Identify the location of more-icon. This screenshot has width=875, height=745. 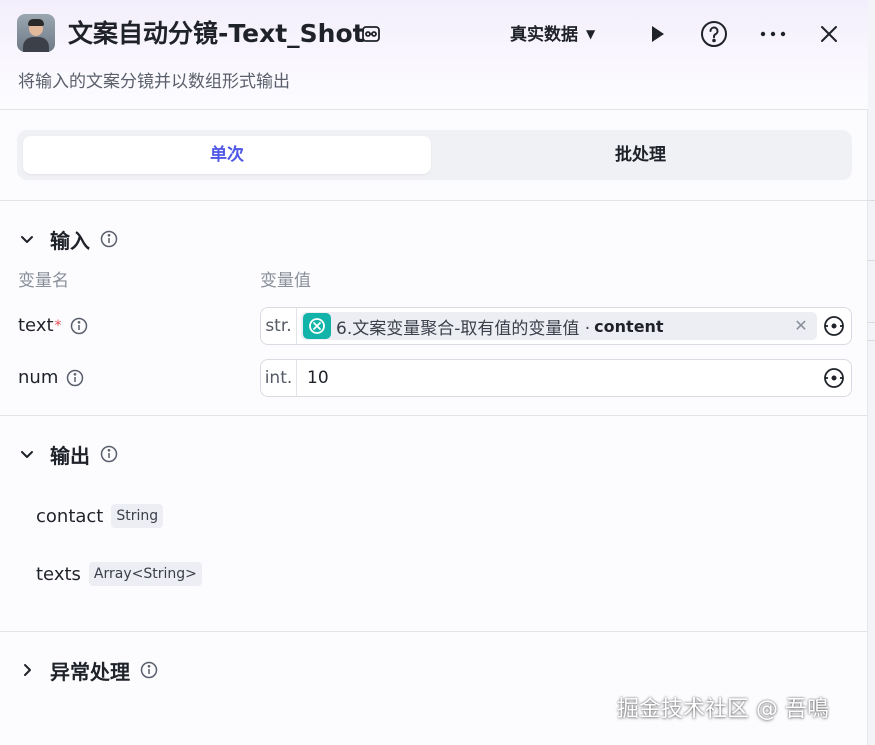
(773, 34).